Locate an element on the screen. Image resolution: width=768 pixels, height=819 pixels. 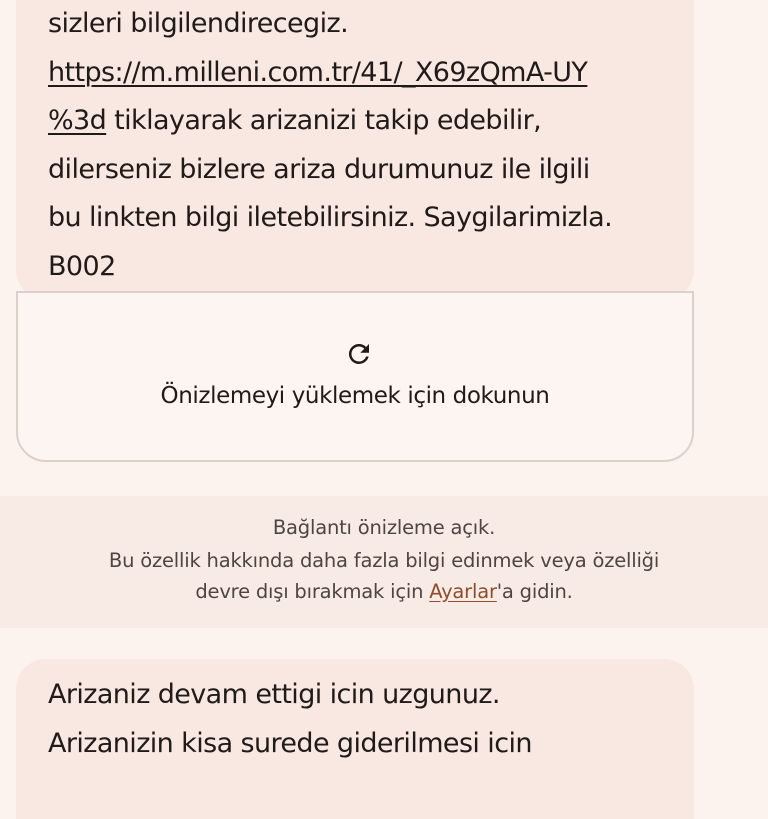
message-line: Arizaniz devam ettigi icin uzgunuz. is located at coordinates (274, 694).